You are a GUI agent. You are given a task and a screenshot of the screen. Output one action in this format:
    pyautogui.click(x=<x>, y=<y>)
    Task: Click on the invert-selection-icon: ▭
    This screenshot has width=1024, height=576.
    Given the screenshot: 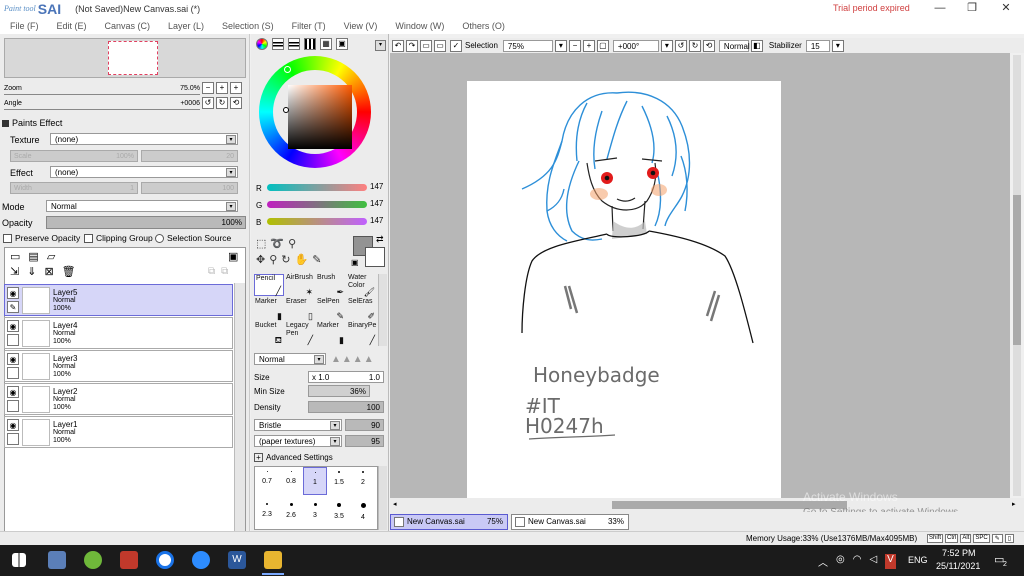 What is the action you would take?
    pyautogui.click(x=440, y=45)
    